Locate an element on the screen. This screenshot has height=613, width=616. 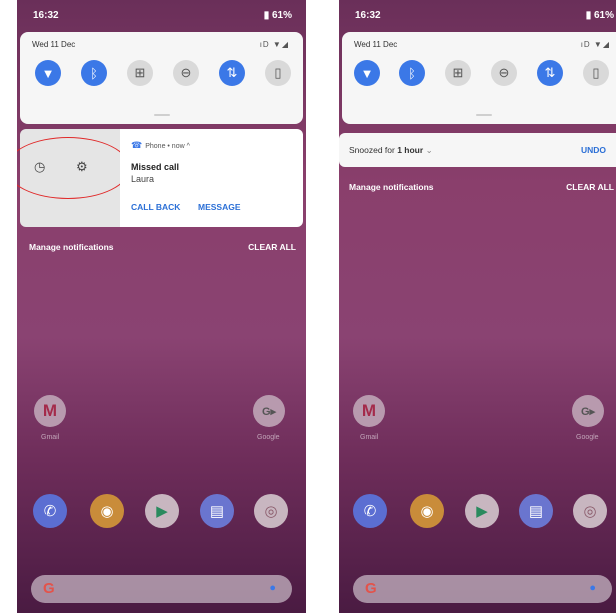
snoozed-prefix: Snoozed for is located at coordinates (373, 150).